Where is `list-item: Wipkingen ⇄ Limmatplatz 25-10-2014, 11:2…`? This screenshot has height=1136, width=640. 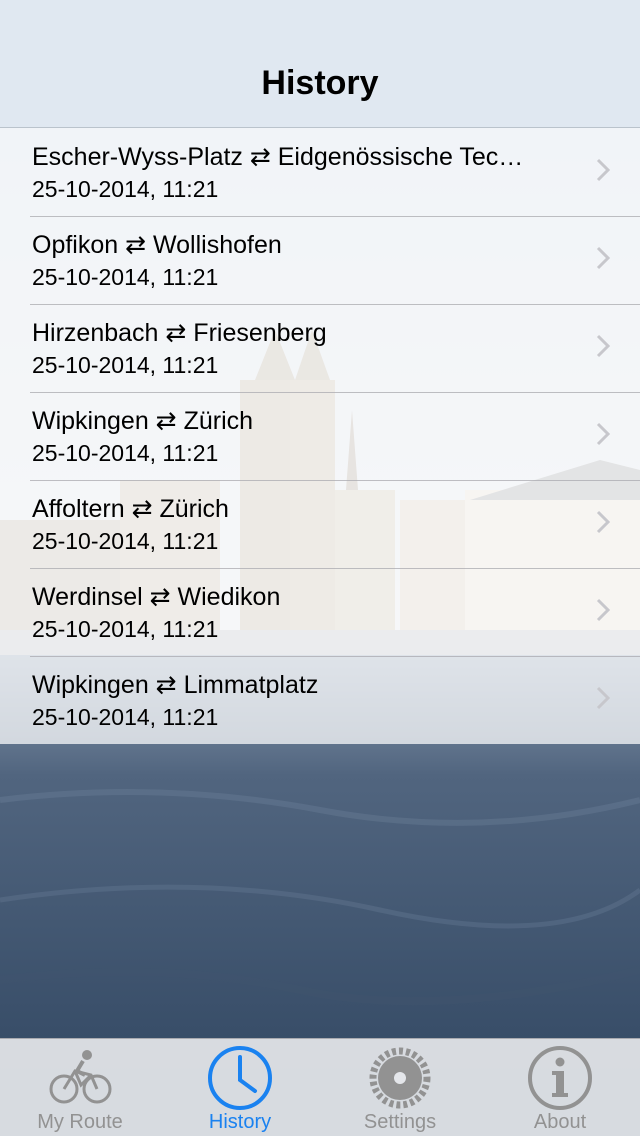
list-item: Wipkingen ⇄ Limmatplatz 25-10-2014, 11:2… is located at coordinates (320, 700).